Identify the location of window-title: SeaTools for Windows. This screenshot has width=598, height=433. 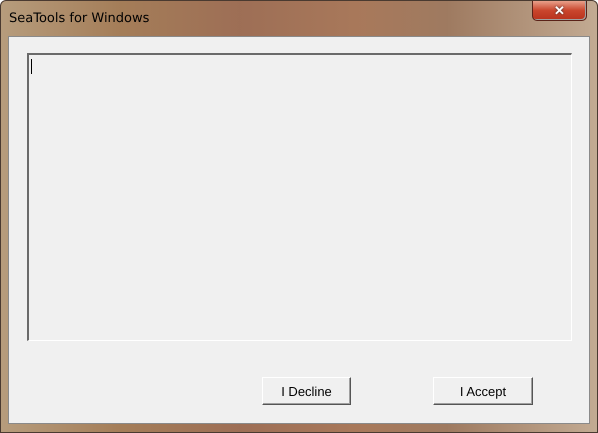
(79, 18).